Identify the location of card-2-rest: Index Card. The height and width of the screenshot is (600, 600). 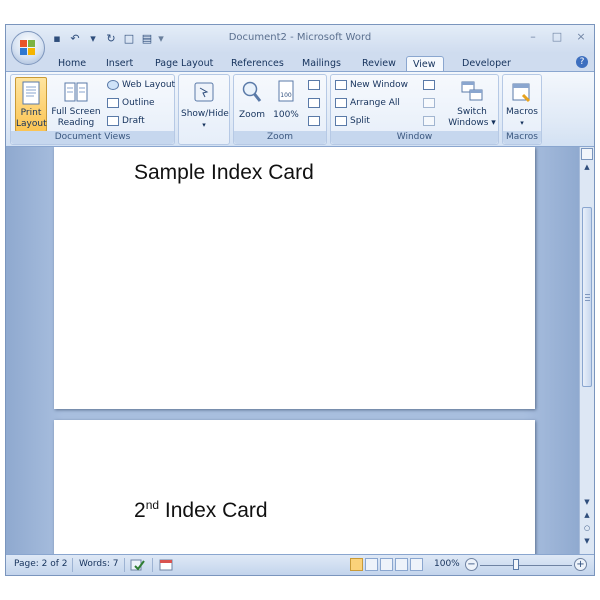
(213, 510).